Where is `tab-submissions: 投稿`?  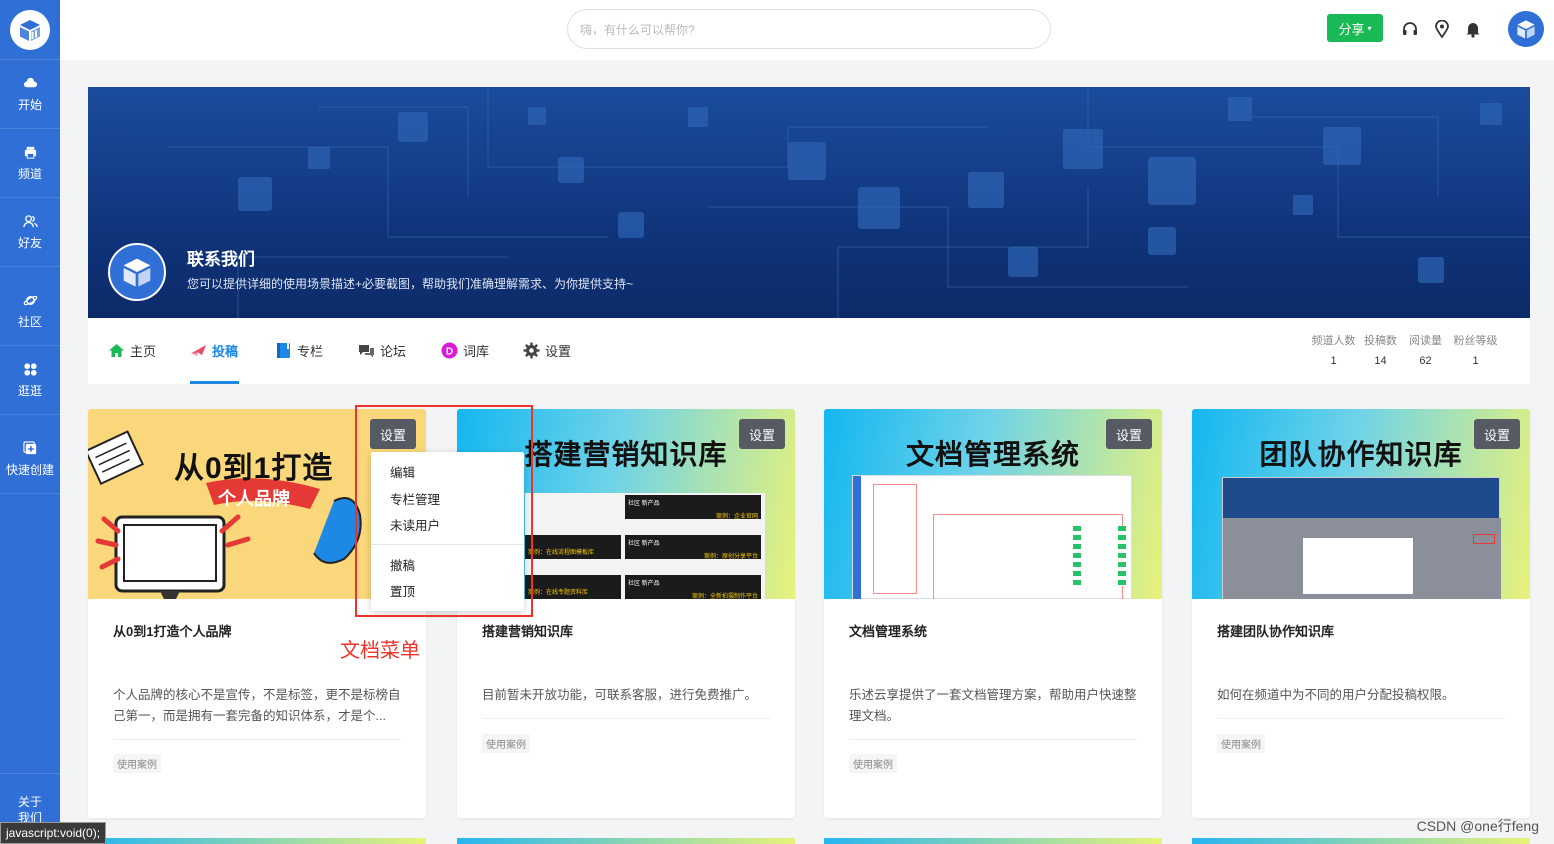 tab-submissions: 投稿 is located at coordinates (214, 350).